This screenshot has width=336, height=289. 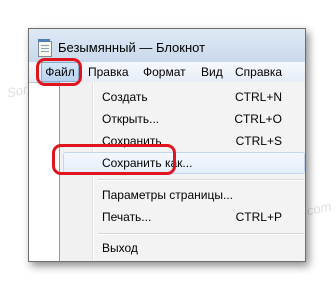 What do you see at coordinates (182, 97) in the screenshot?
I see `menu-item-new: Создать CTRL+N` at bounding box center [182, 97].